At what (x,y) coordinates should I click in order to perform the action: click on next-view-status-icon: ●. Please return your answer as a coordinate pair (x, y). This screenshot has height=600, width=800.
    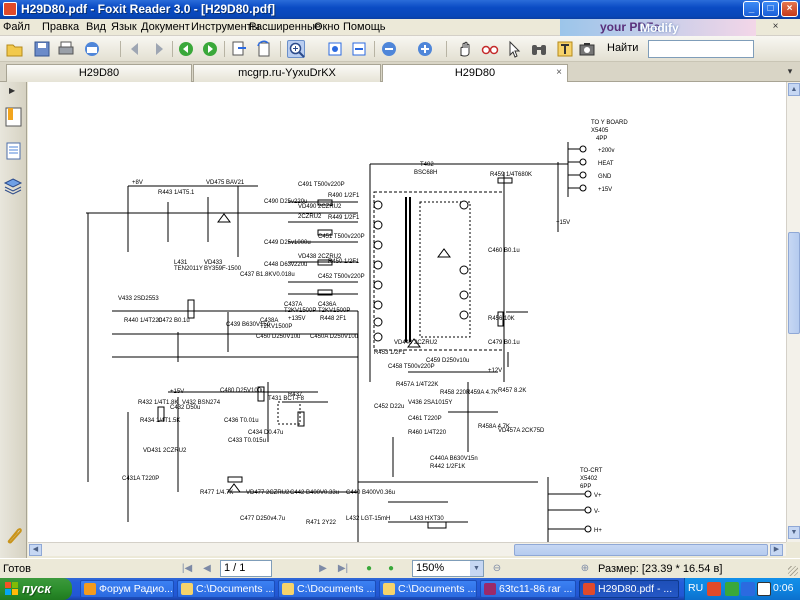
    Looking at the image, I should click on (391, 569).